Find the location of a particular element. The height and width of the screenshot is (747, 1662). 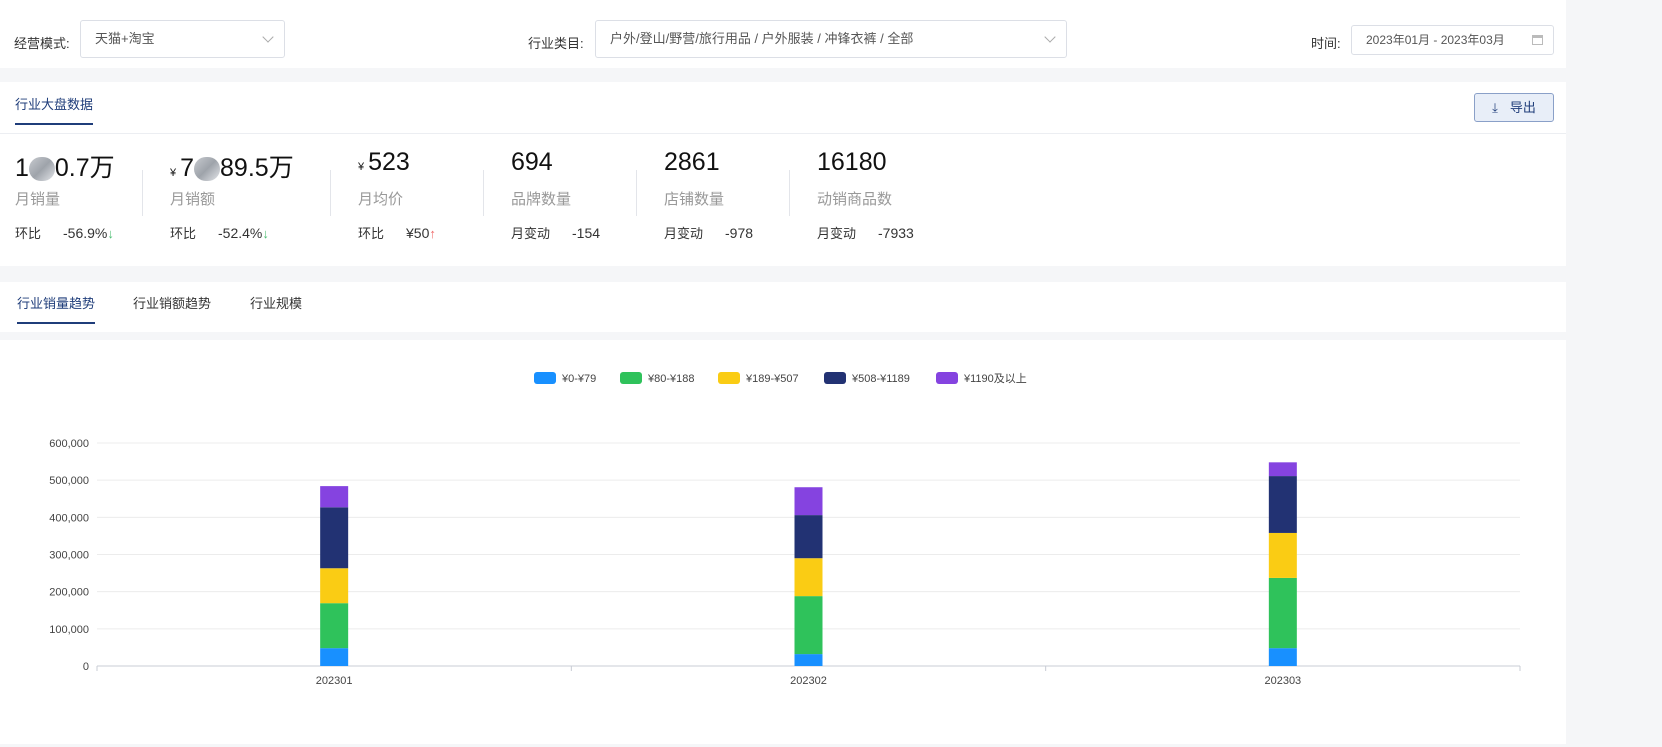

download-icon: ⤓ is located at coordinates (1495, 107).